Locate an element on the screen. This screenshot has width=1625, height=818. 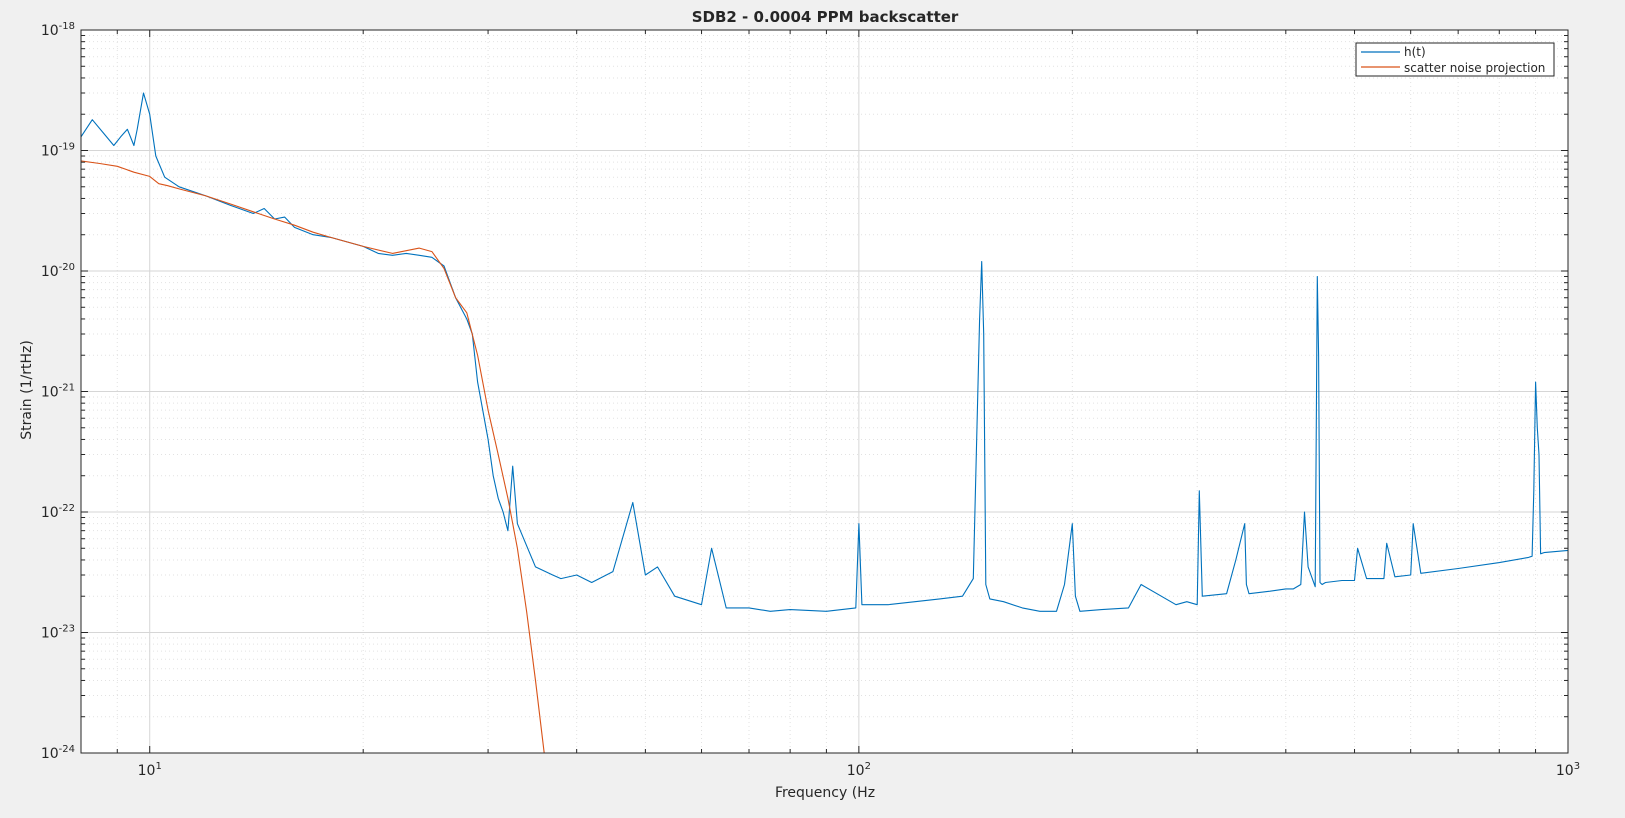
legend: h(t) scatter noise projection is located at coordinates (1455, 59).